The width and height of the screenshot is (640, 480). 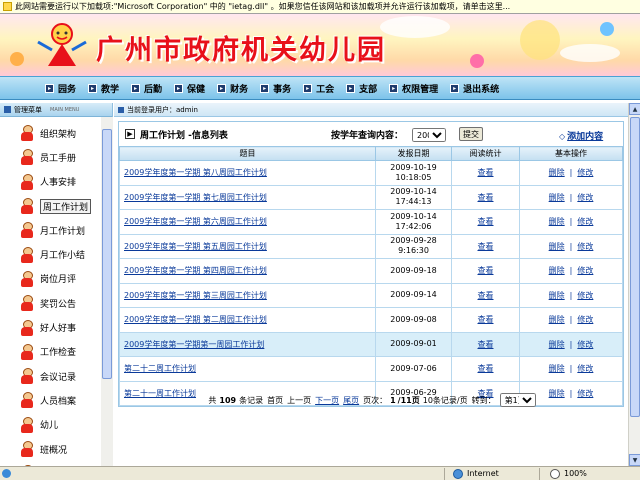 I want to click on title-cell: 2009学年度第一学期第一周园工作计划, so click(x=247, y=344).